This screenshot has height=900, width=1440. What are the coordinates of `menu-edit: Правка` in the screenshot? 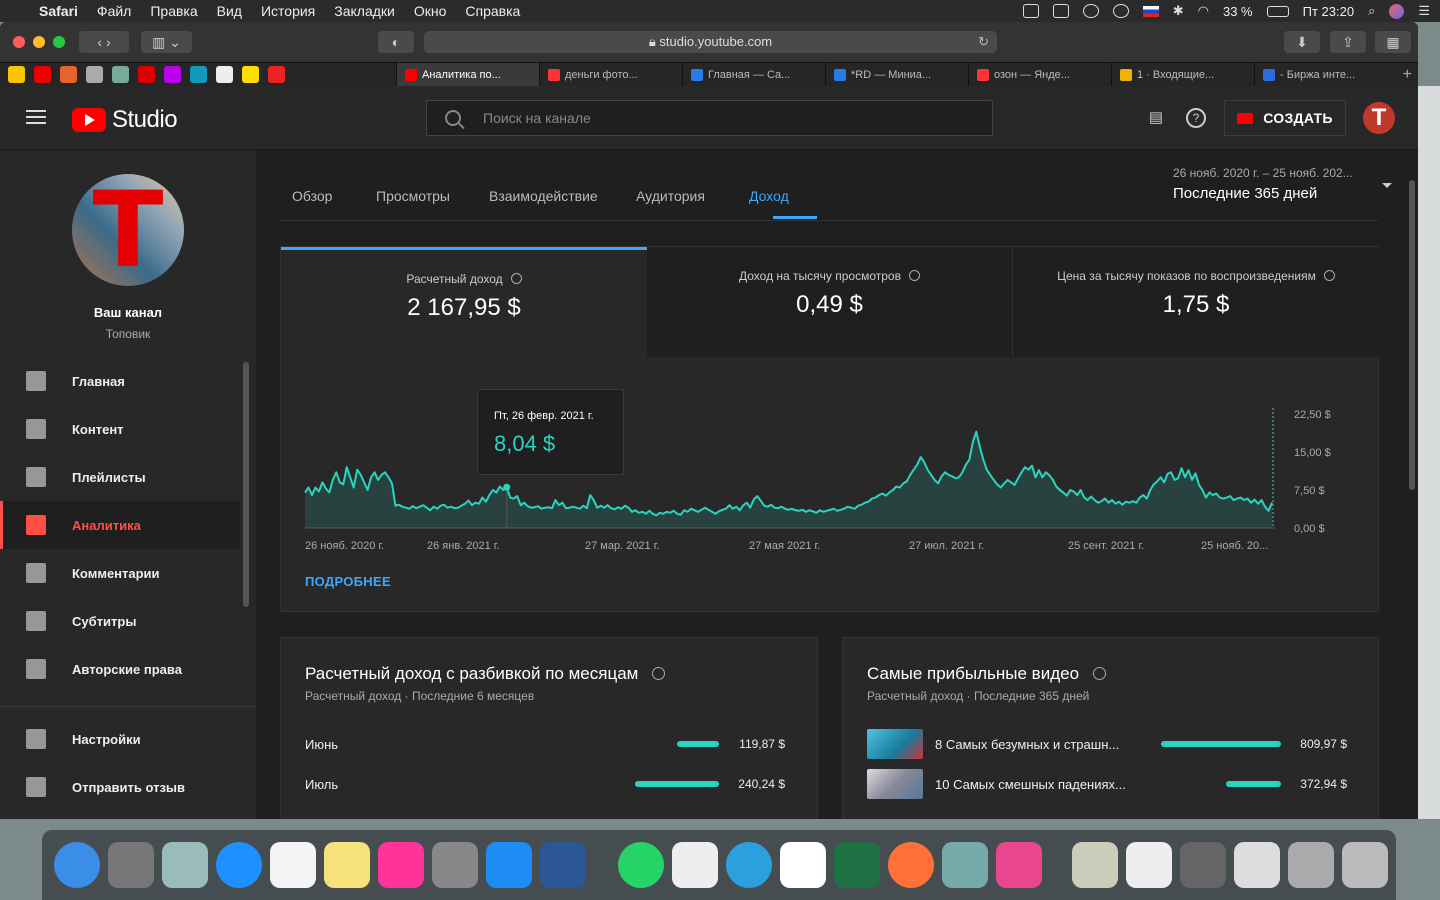 It's located at (173, 11).